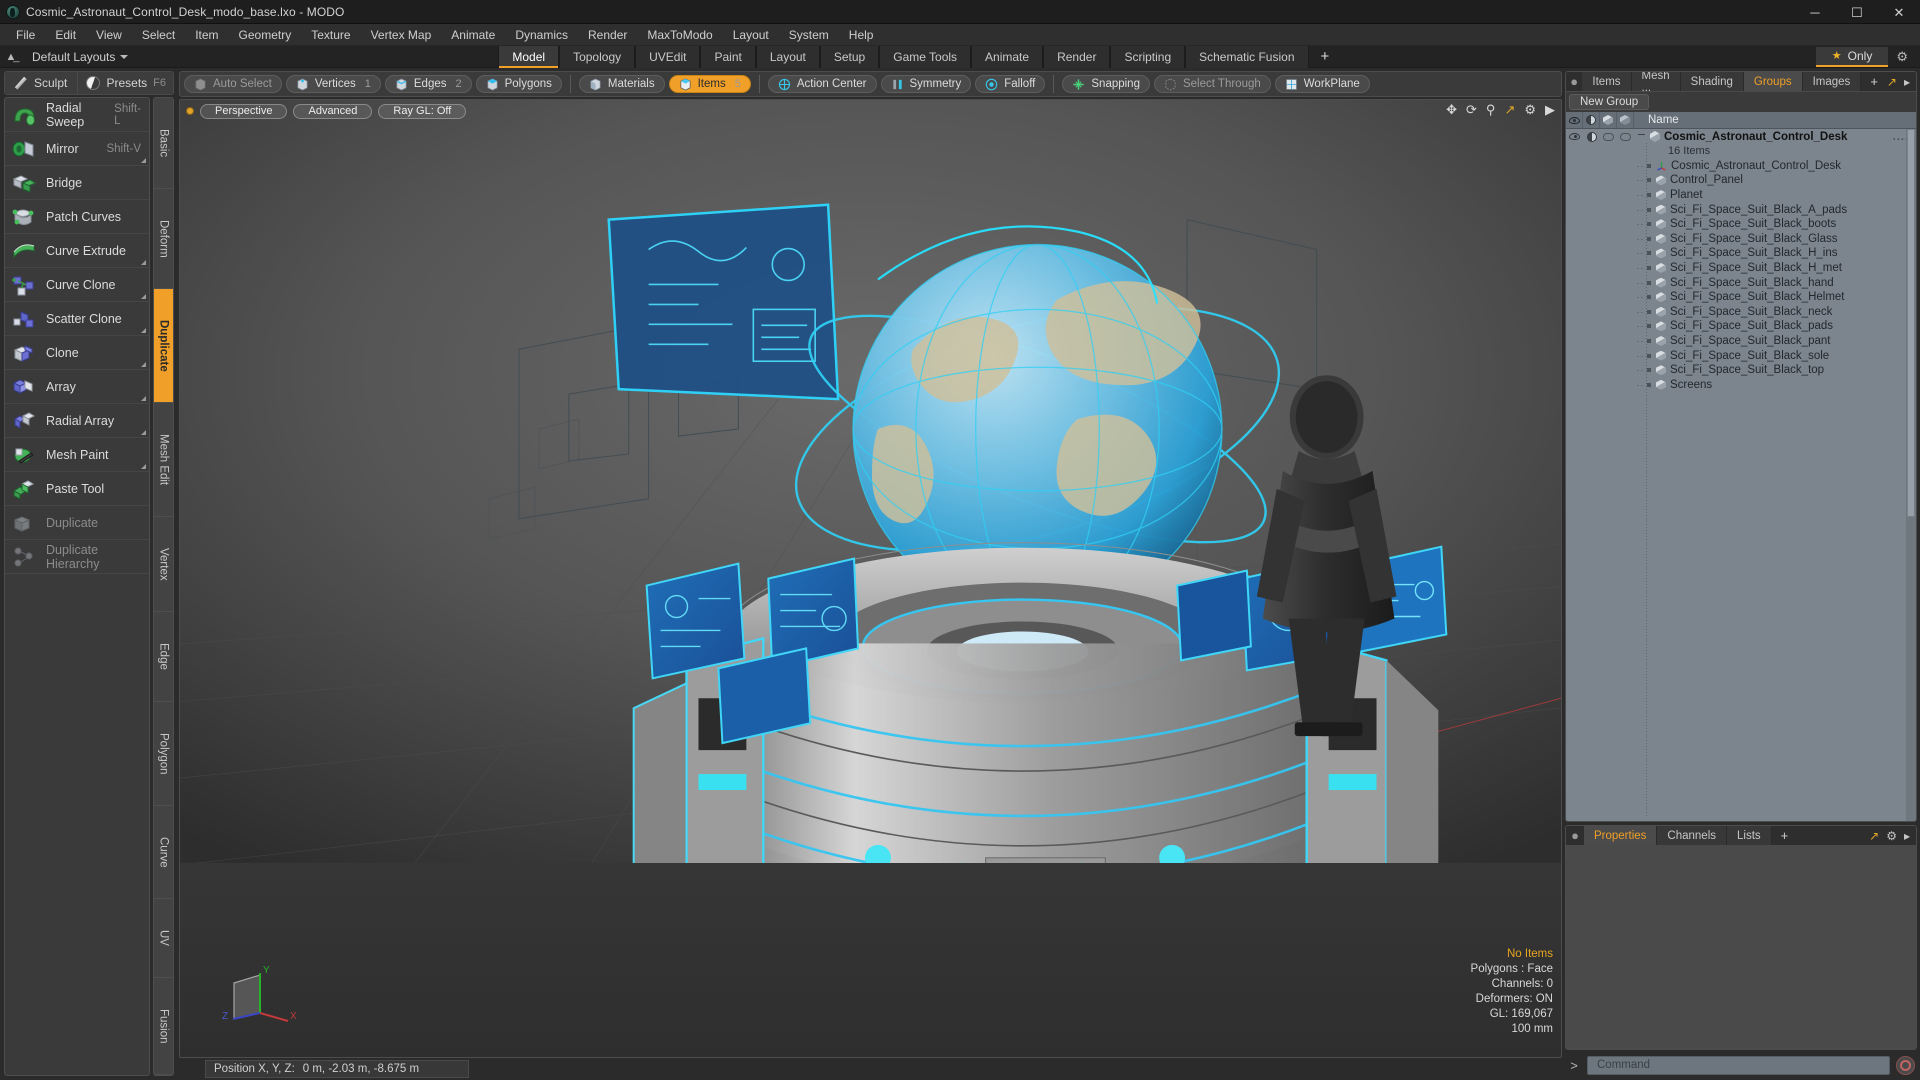  Describe the element at coordinates (163, 143) in the screenshot. I see `tool-category-basic: Basic` at that location.